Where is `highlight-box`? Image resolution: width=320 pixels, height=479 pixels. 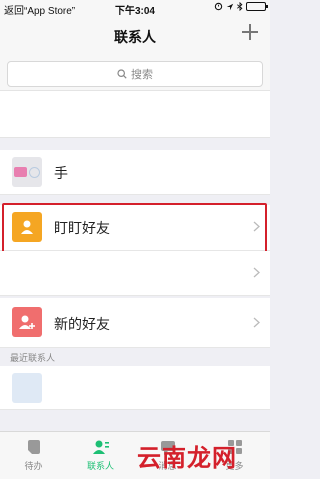 highlight-box is located at coordinates (134, 228).